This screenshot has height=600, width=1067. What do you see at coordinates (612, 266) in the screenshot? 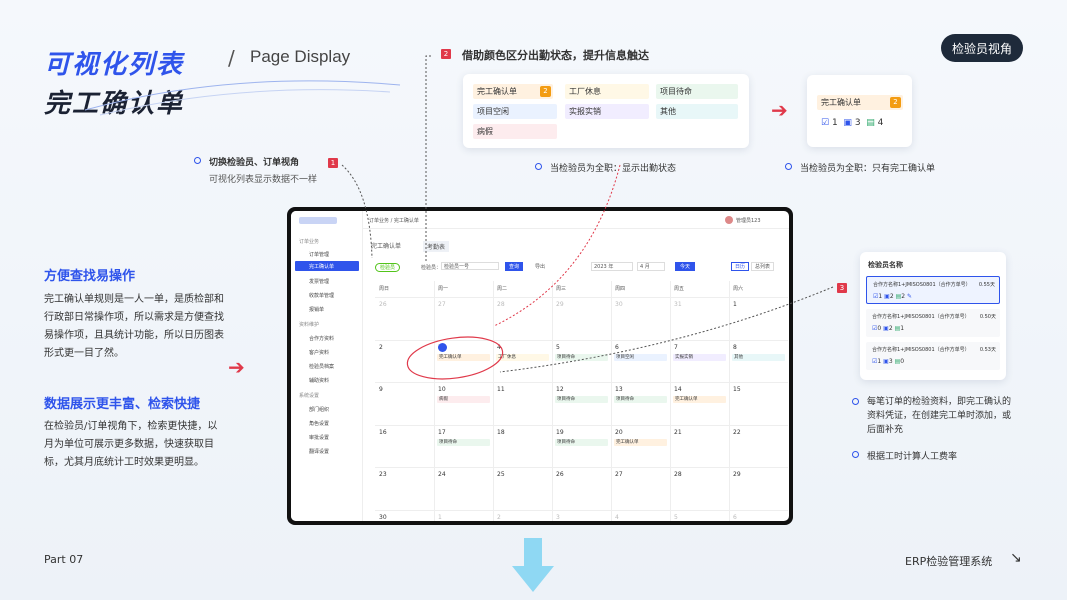
I see `year-select: 2023 年` at bounding box center [612, 266].